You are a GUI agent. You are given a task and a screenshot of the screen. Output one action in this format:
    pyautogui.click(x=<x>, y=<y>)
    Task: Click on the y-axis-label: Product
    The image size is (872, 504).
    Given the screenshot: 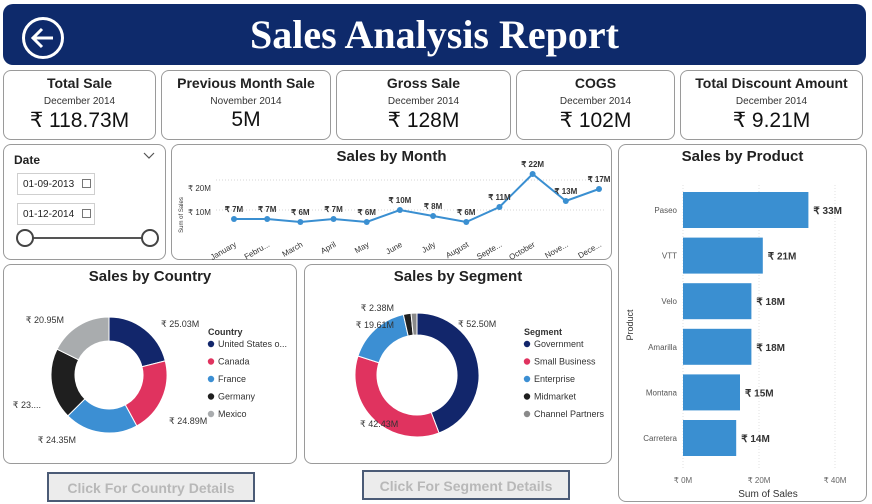 What is the action you would take?
    pyautogui.click(x=630, y=325)
    